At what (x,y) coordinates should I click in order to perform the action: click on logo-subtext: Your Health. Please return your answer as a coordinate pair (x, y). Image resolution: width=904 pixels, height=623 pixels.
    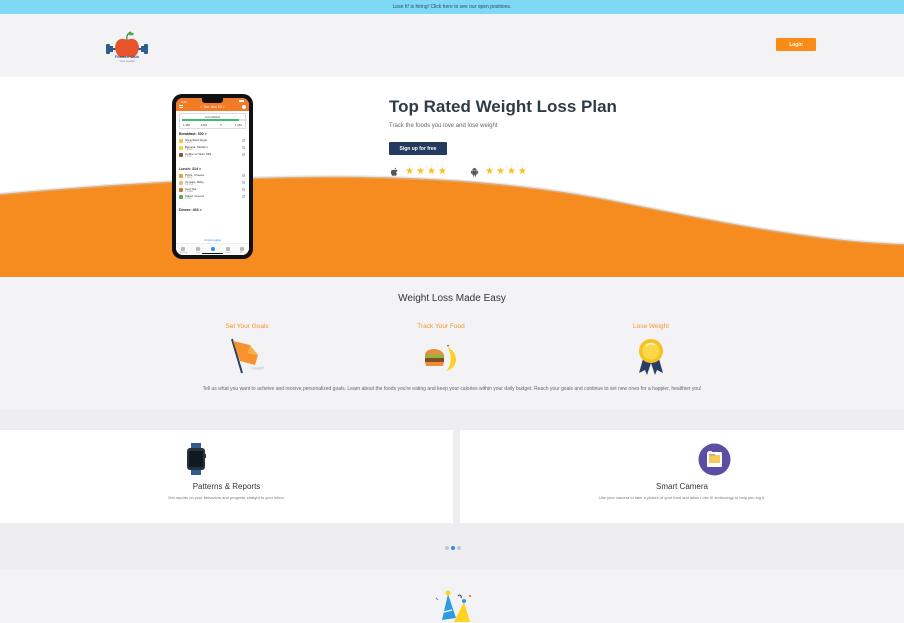
    Looking at the image, I should click on (127, 61).